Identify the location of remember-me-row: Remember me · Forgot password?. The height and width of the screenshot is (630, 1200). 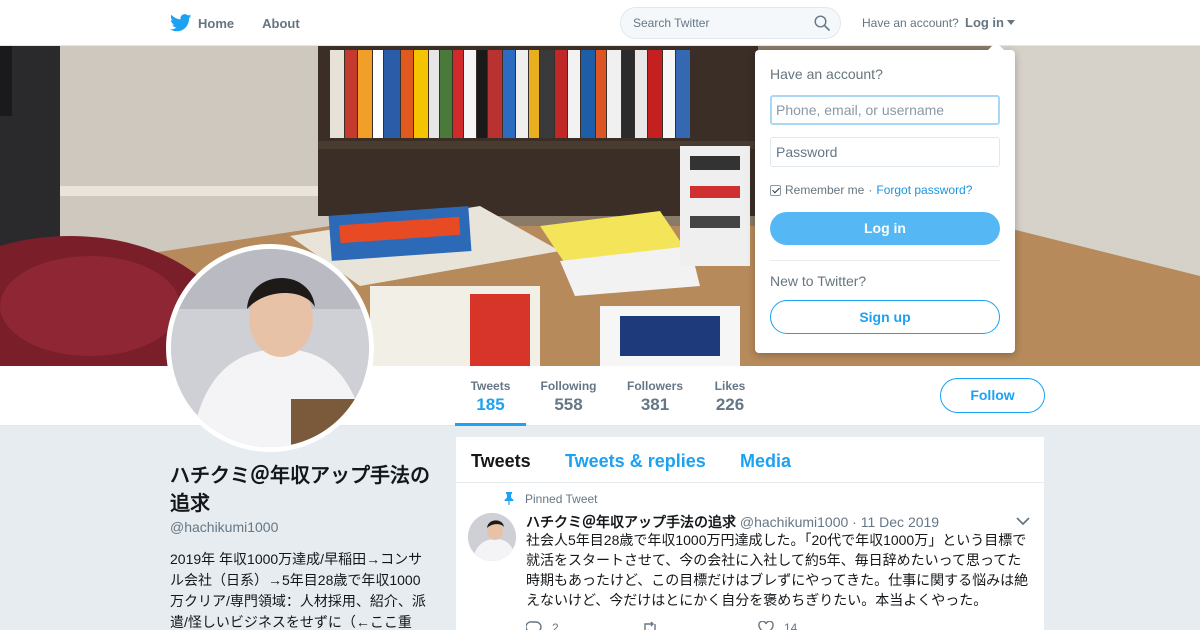
(871, 190).